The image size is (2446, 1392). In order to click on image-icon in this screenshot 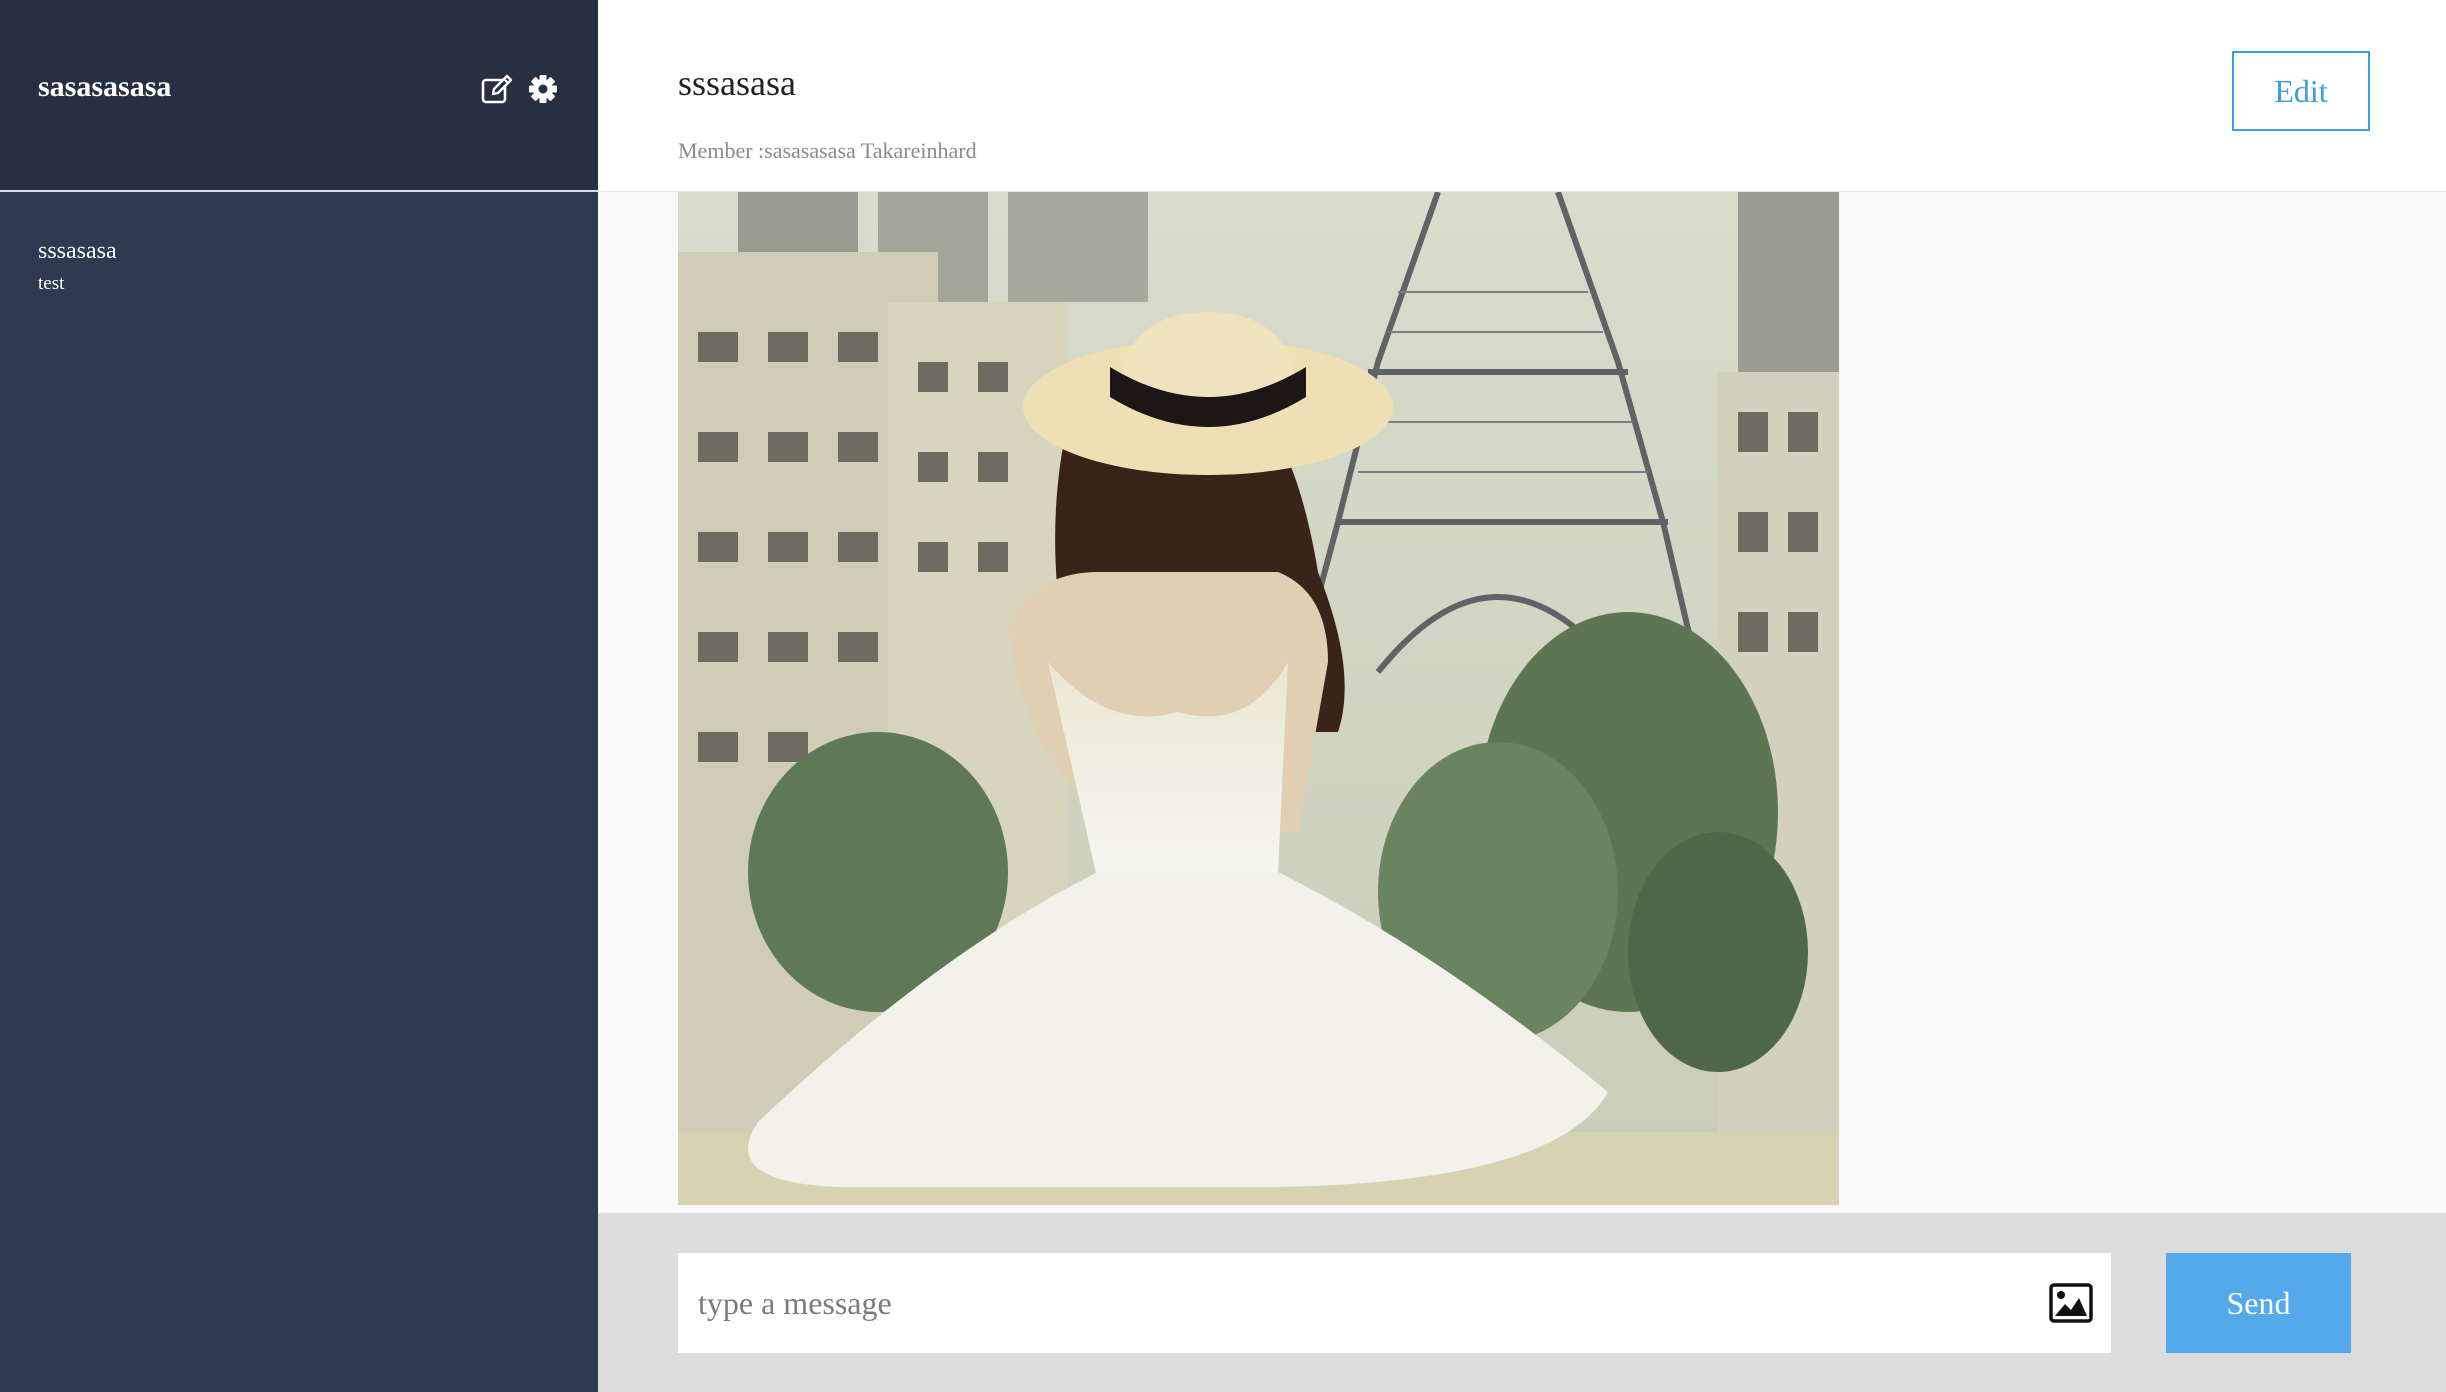, I will do `click(2071, 1303)`.